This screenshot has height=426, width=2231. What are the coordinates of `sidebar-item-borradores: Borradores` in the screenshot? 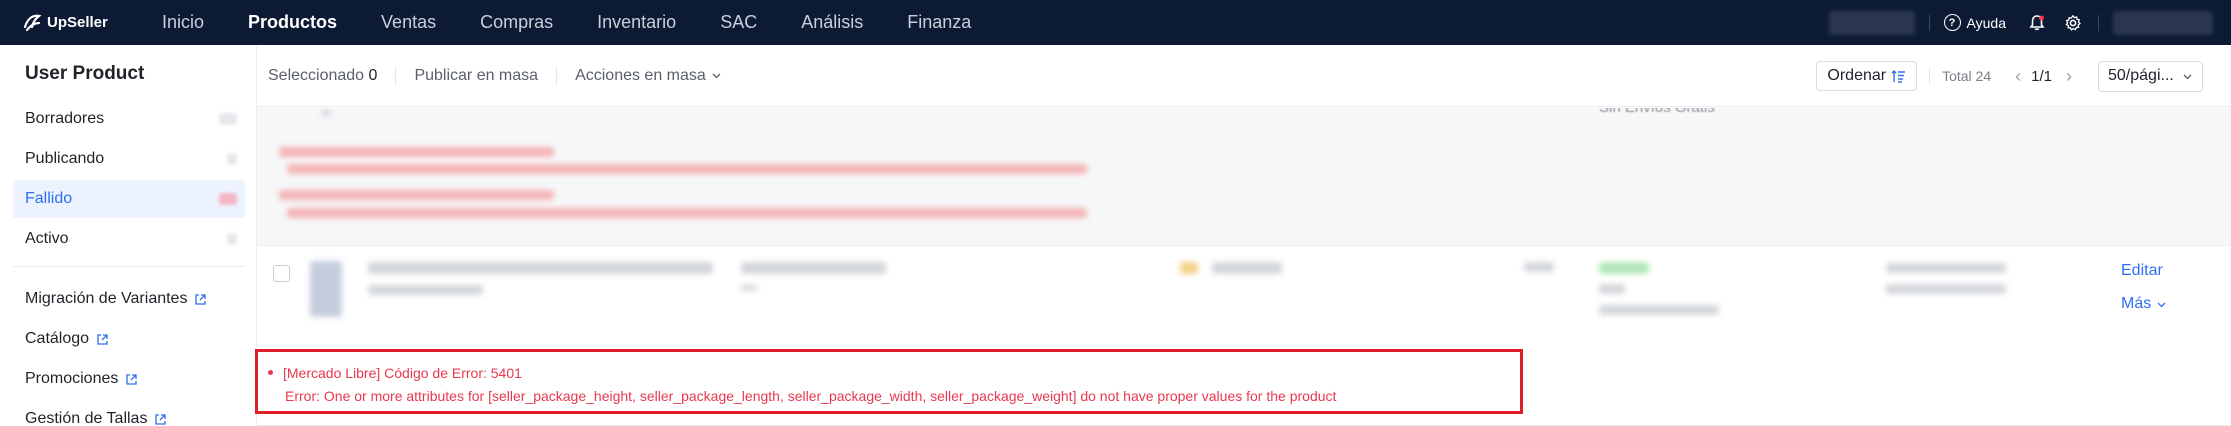 It's located at (129, 119).